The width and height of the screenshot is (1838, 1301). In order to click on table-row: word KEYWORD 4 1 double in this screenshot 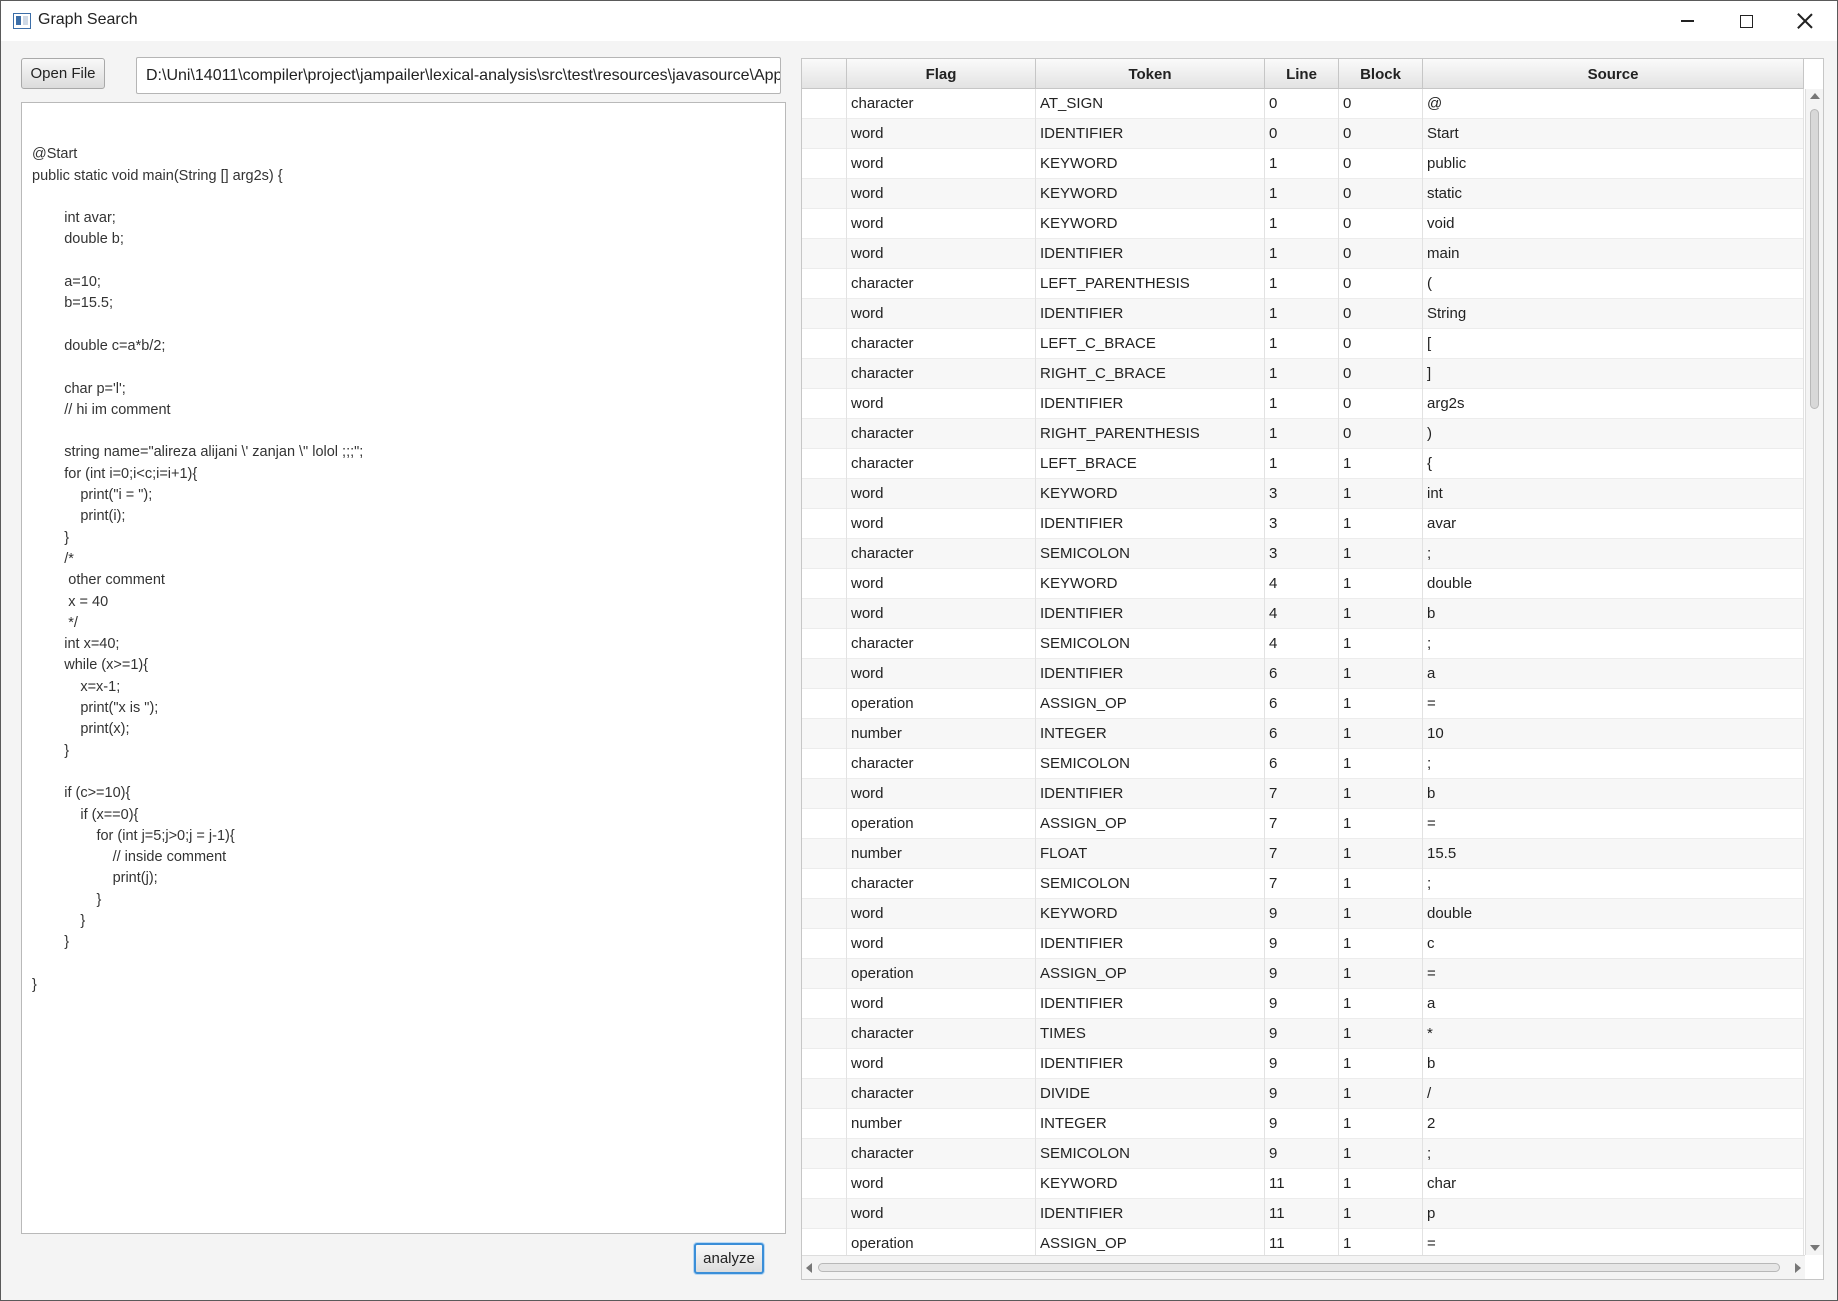, I will do `click(1303, 584)`.